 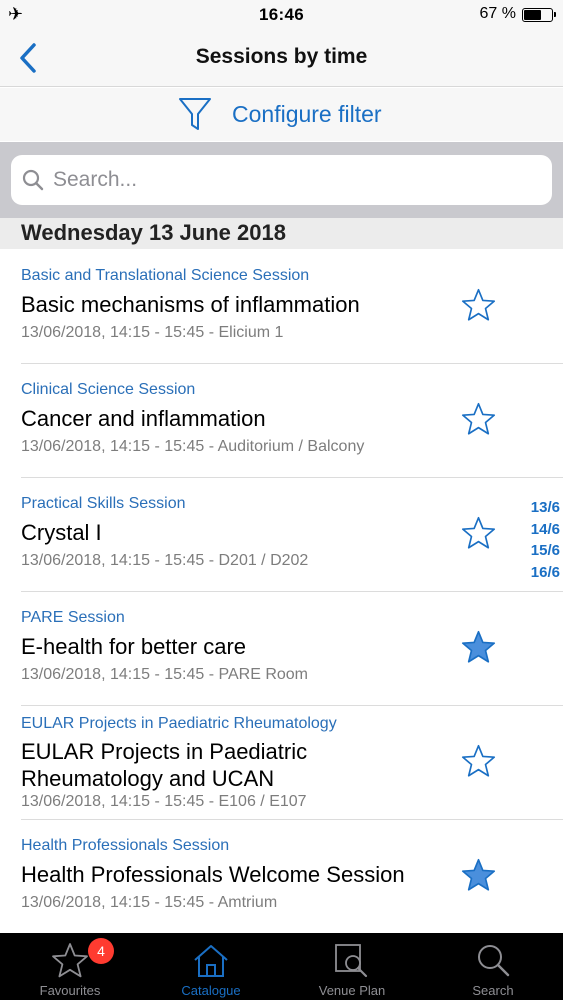 What do you see at coordinates (540, 551) in the screenshot?
I see `date-index-item: 15/6` at bounding box center [540, 551].